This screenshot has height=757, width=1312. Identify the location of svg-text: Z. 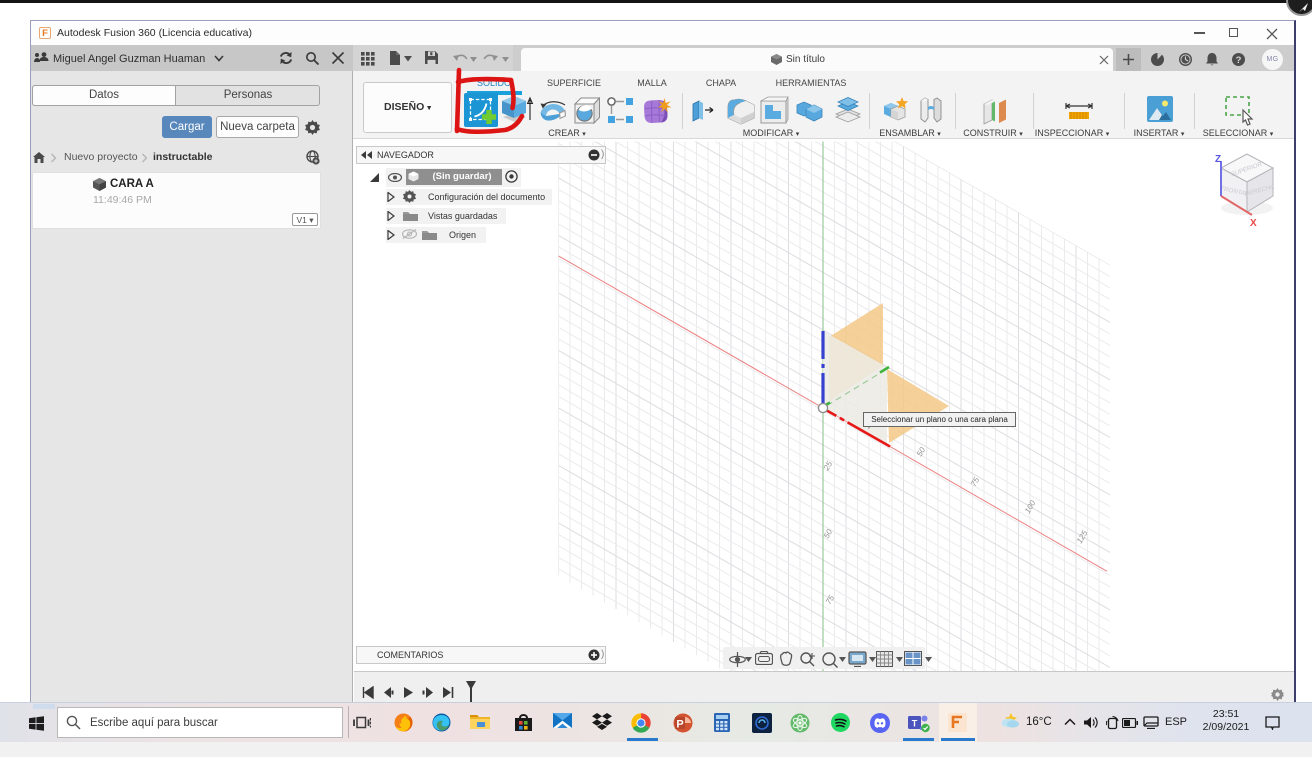
(1218, 159).